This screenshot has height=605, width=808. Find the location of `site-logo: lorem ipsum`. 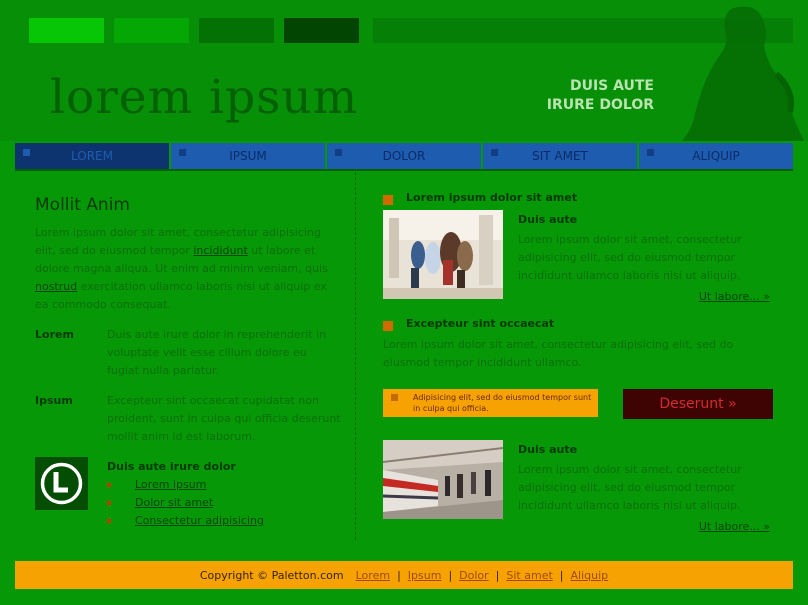

site-logo: lorem ipsum is located at coordinates (204, 97).